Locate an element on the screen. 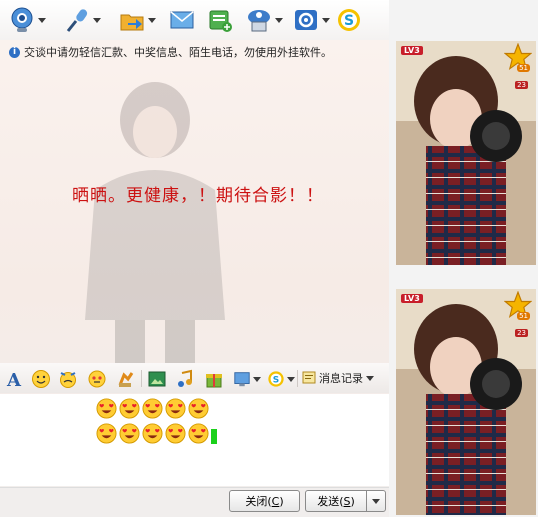 The image size is (538, 517). mail-button is located at coordinates (182, 20).